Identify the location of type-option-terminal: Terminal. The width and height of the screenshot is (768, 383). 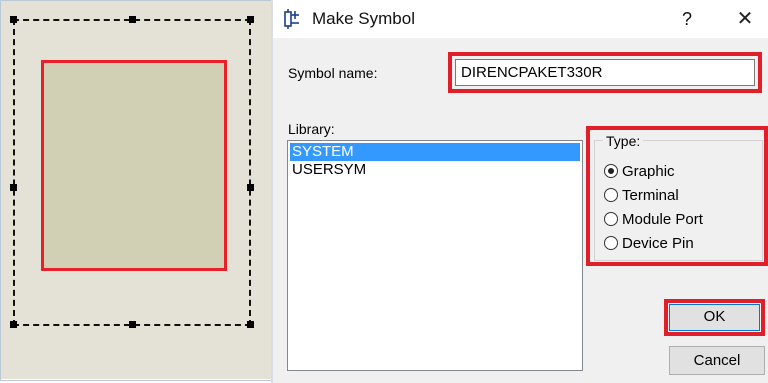
(641, 195).